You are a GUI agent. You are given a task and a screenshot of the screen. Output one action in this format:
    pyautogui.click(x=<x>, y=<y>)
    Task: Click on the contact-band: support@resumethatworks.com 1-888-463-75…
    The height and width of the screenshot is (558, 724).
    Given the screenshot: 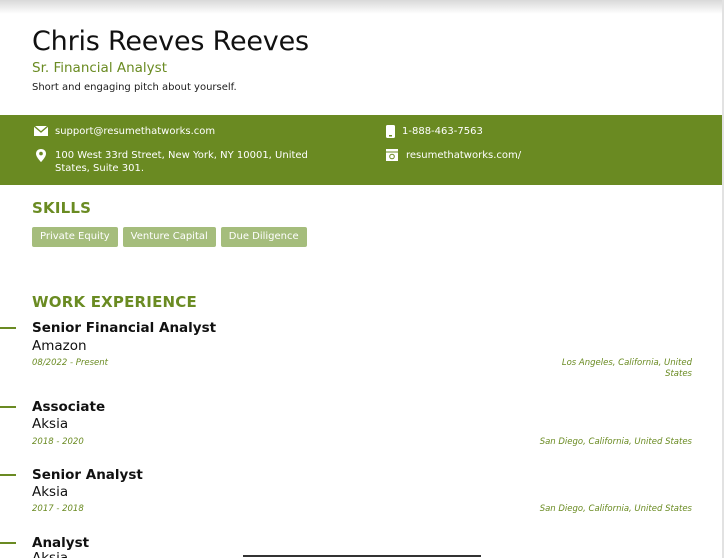 What is the action you would take?
    pyautogui.click(x=361, y=150)
    